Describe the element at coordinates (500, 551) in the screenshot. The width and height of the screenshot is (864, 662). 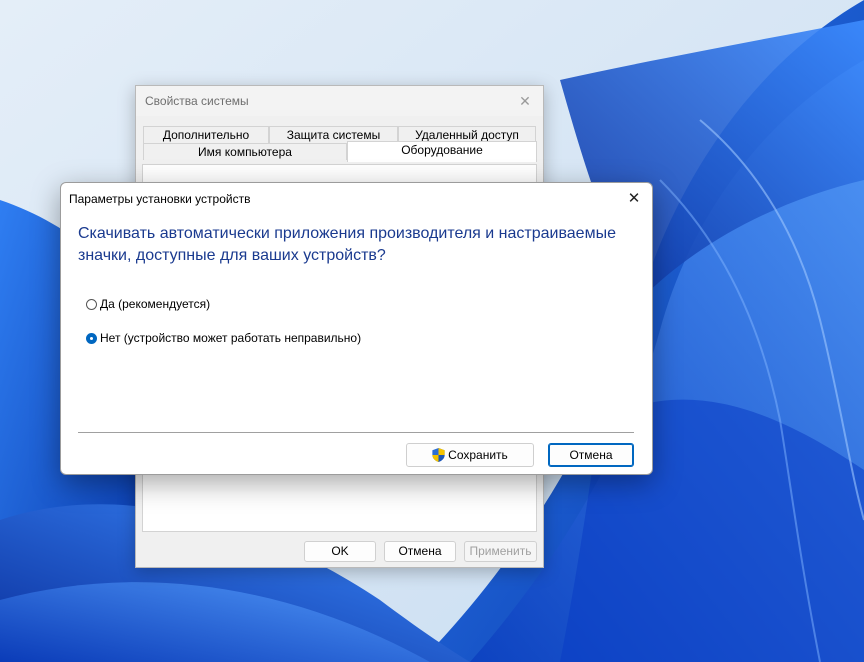
I see `apply-button: Применить` at that location.